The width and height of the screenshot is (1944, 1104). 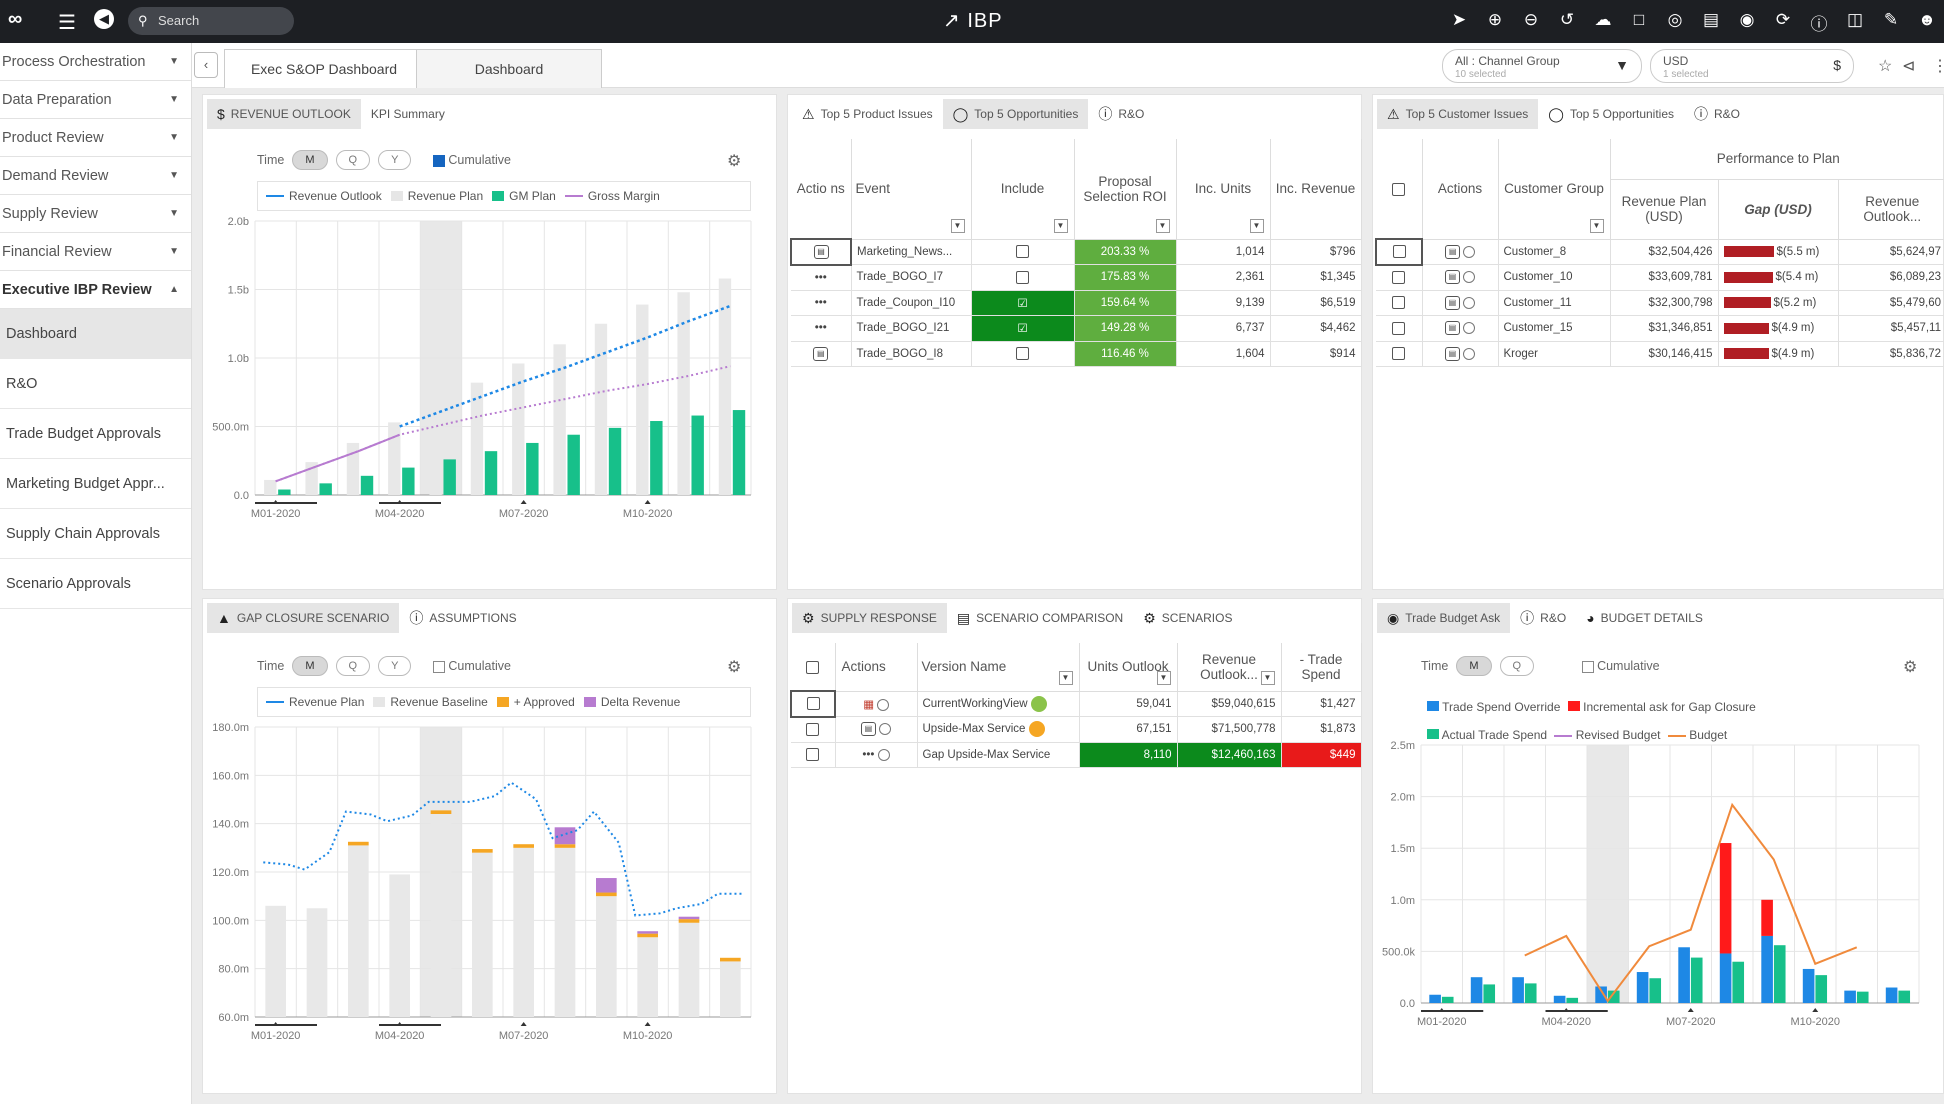 I want to click on more-icon: ⋮, so click(x=1938, y=66).